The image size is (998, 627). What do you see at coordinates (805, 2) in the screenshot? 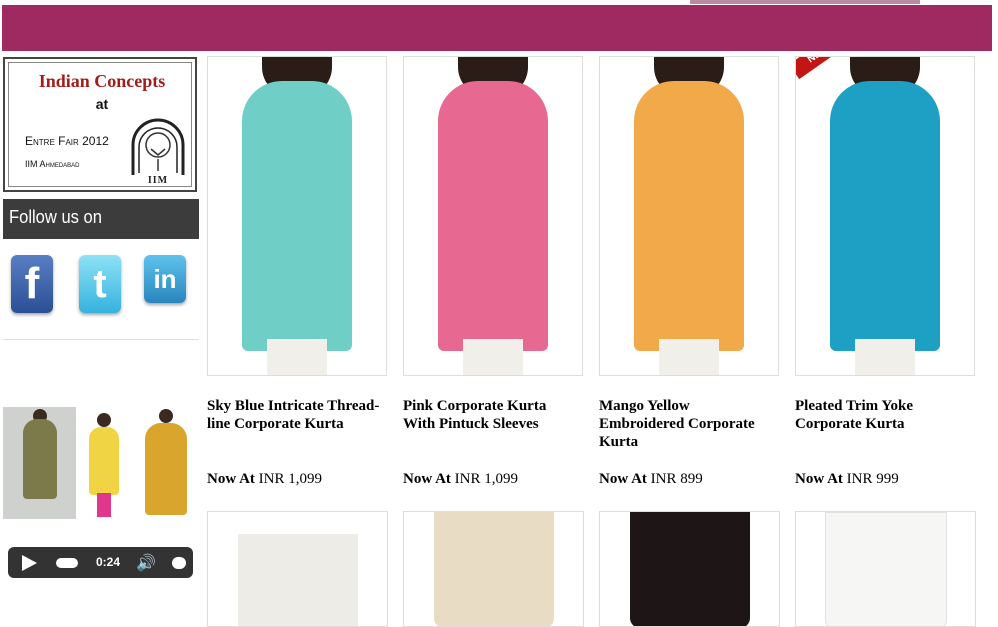
I see `header-image-edge` at bounding box center [805, 2].